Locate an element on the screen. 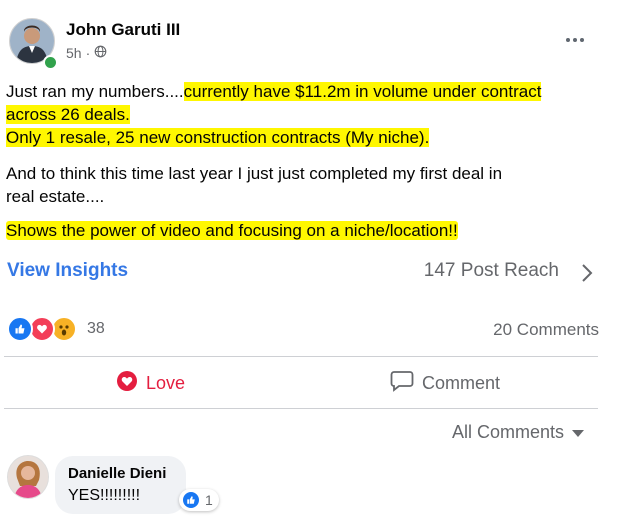  comments-filter-dropdown: All Comments is located at coordinates (518, 432).